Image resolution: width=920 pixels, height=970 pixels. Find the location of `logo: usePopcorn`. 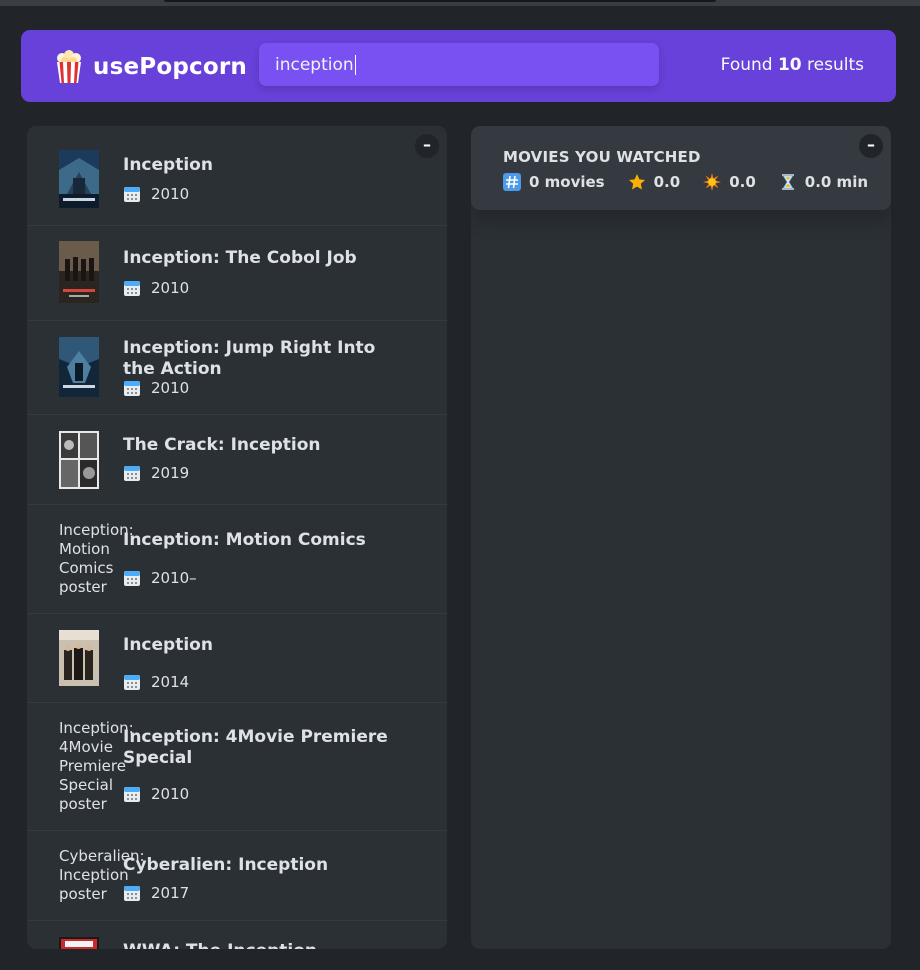

logo: usePopcorn is located at coordinates (150, 67).